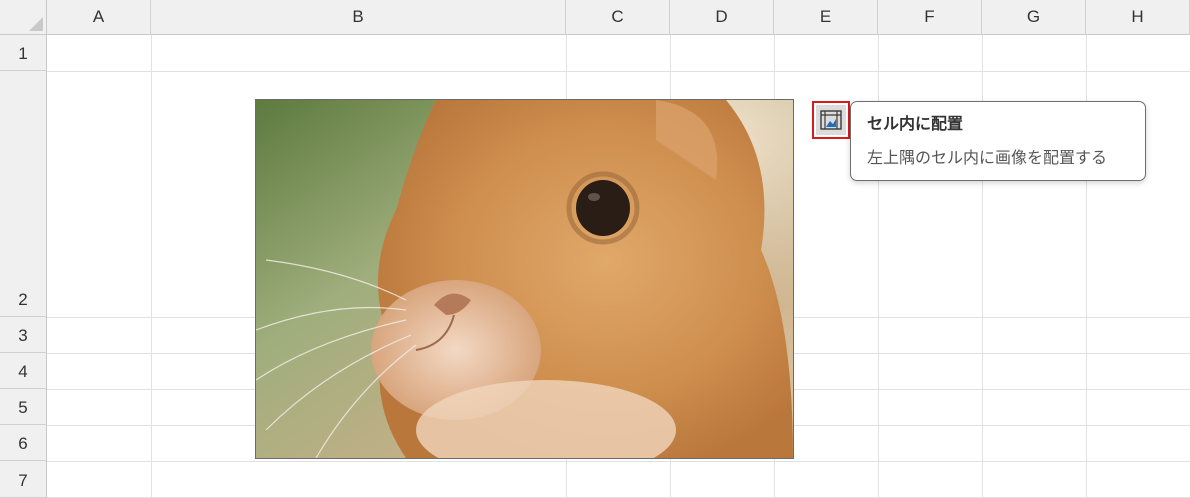 This screenshot has width=1190, height=498. What do you see at coordinates (1034, 17) in the screenshot?
I see `column-header-g: G` at bounding box center [1034, 17].